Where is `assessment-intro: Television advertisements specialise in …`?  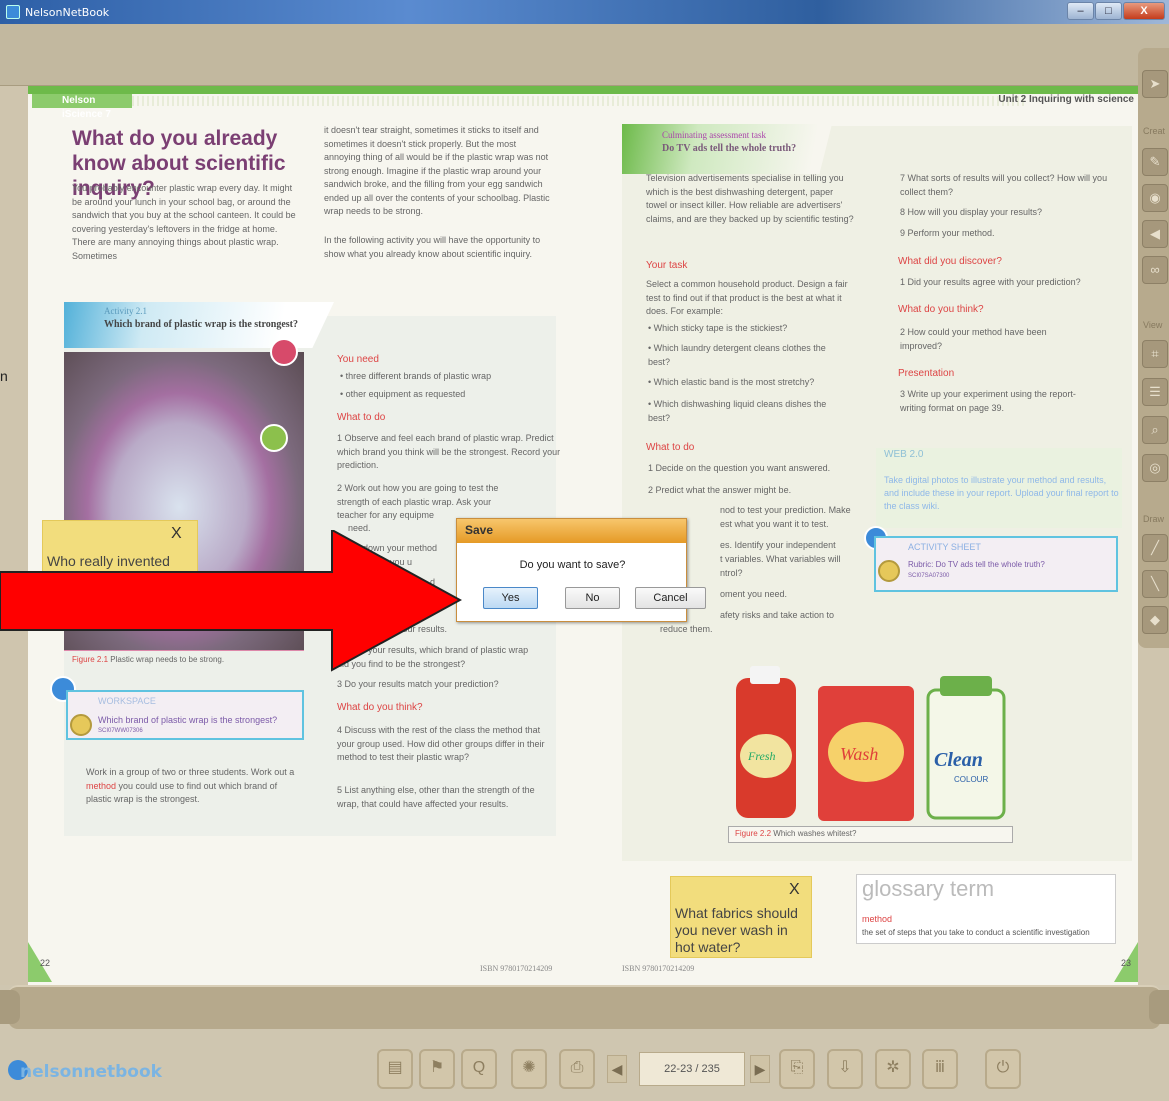
assessment-intro: Television advertisements specialise in … is located at coordinates (750, 198).